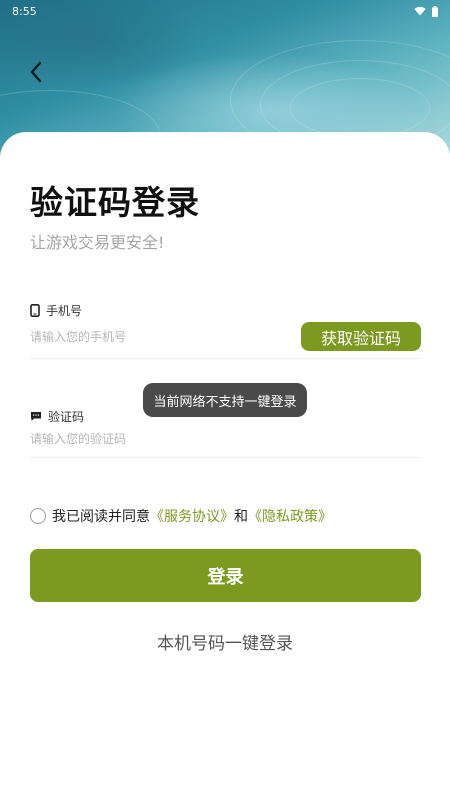 This screenshot has height=800, width=450. Describe the element at coordinates (192, 516) in the screenshot. I see `service-agreement-link: 《服务协议》` at that location.